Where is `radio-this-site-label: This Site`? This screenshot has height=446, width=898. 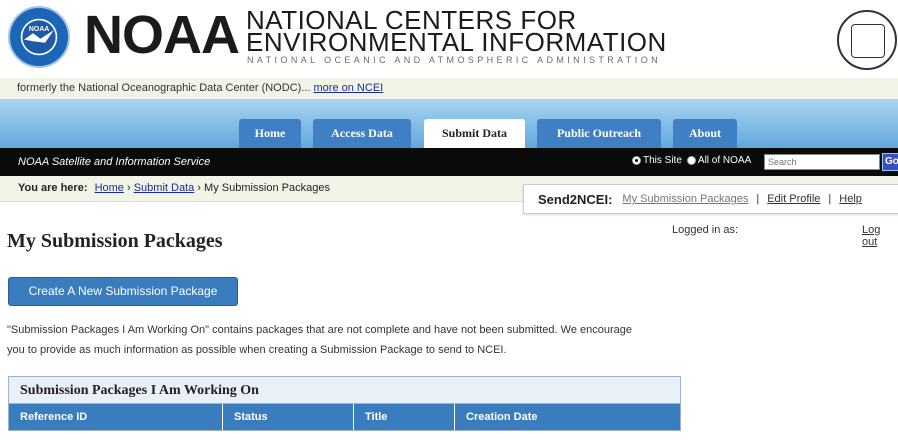 radio-this-site-label: This Site is located at coordinates (662, 160).